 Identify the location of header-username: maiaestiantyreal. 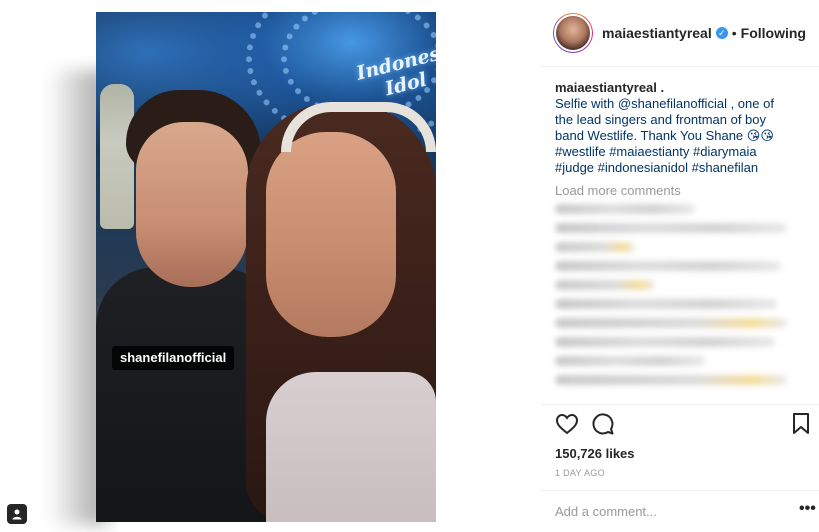
(657, 33).